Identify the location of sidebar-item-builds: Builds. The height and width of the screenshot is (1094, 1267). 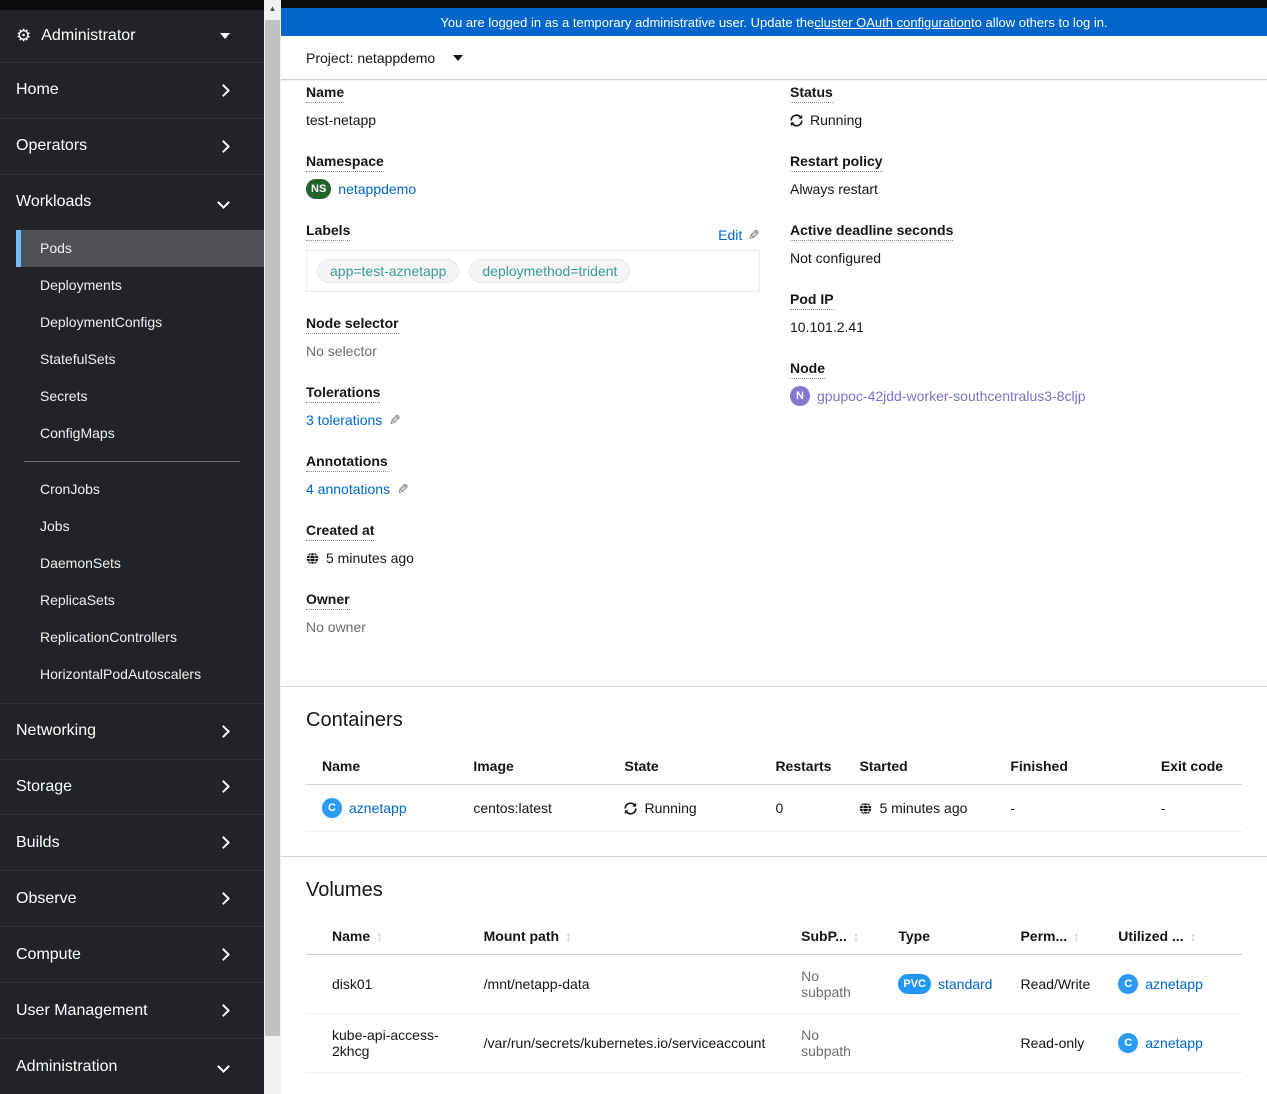
(132, 842).